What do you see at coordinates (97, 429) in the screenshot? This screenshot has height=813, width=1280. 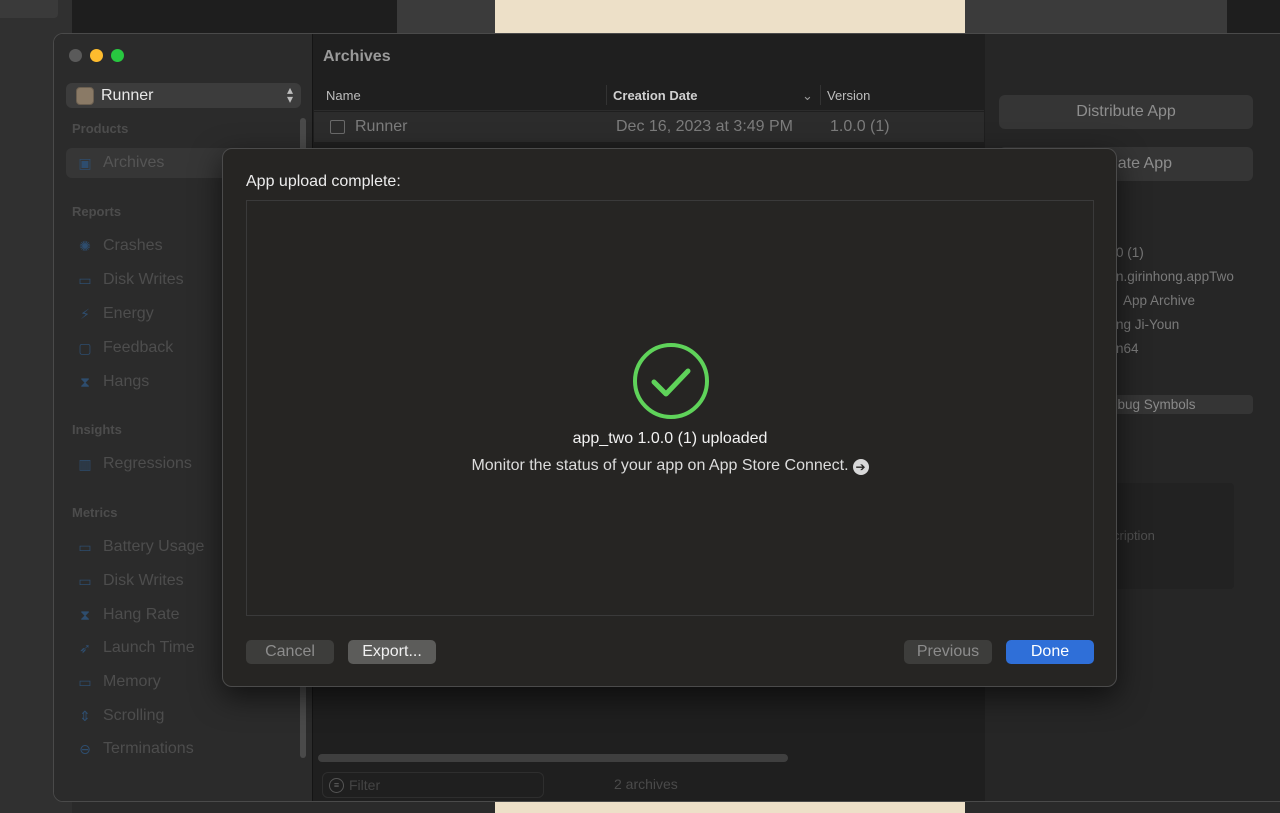 I see `section-insights: Insights` at bounding box center [97, 429].